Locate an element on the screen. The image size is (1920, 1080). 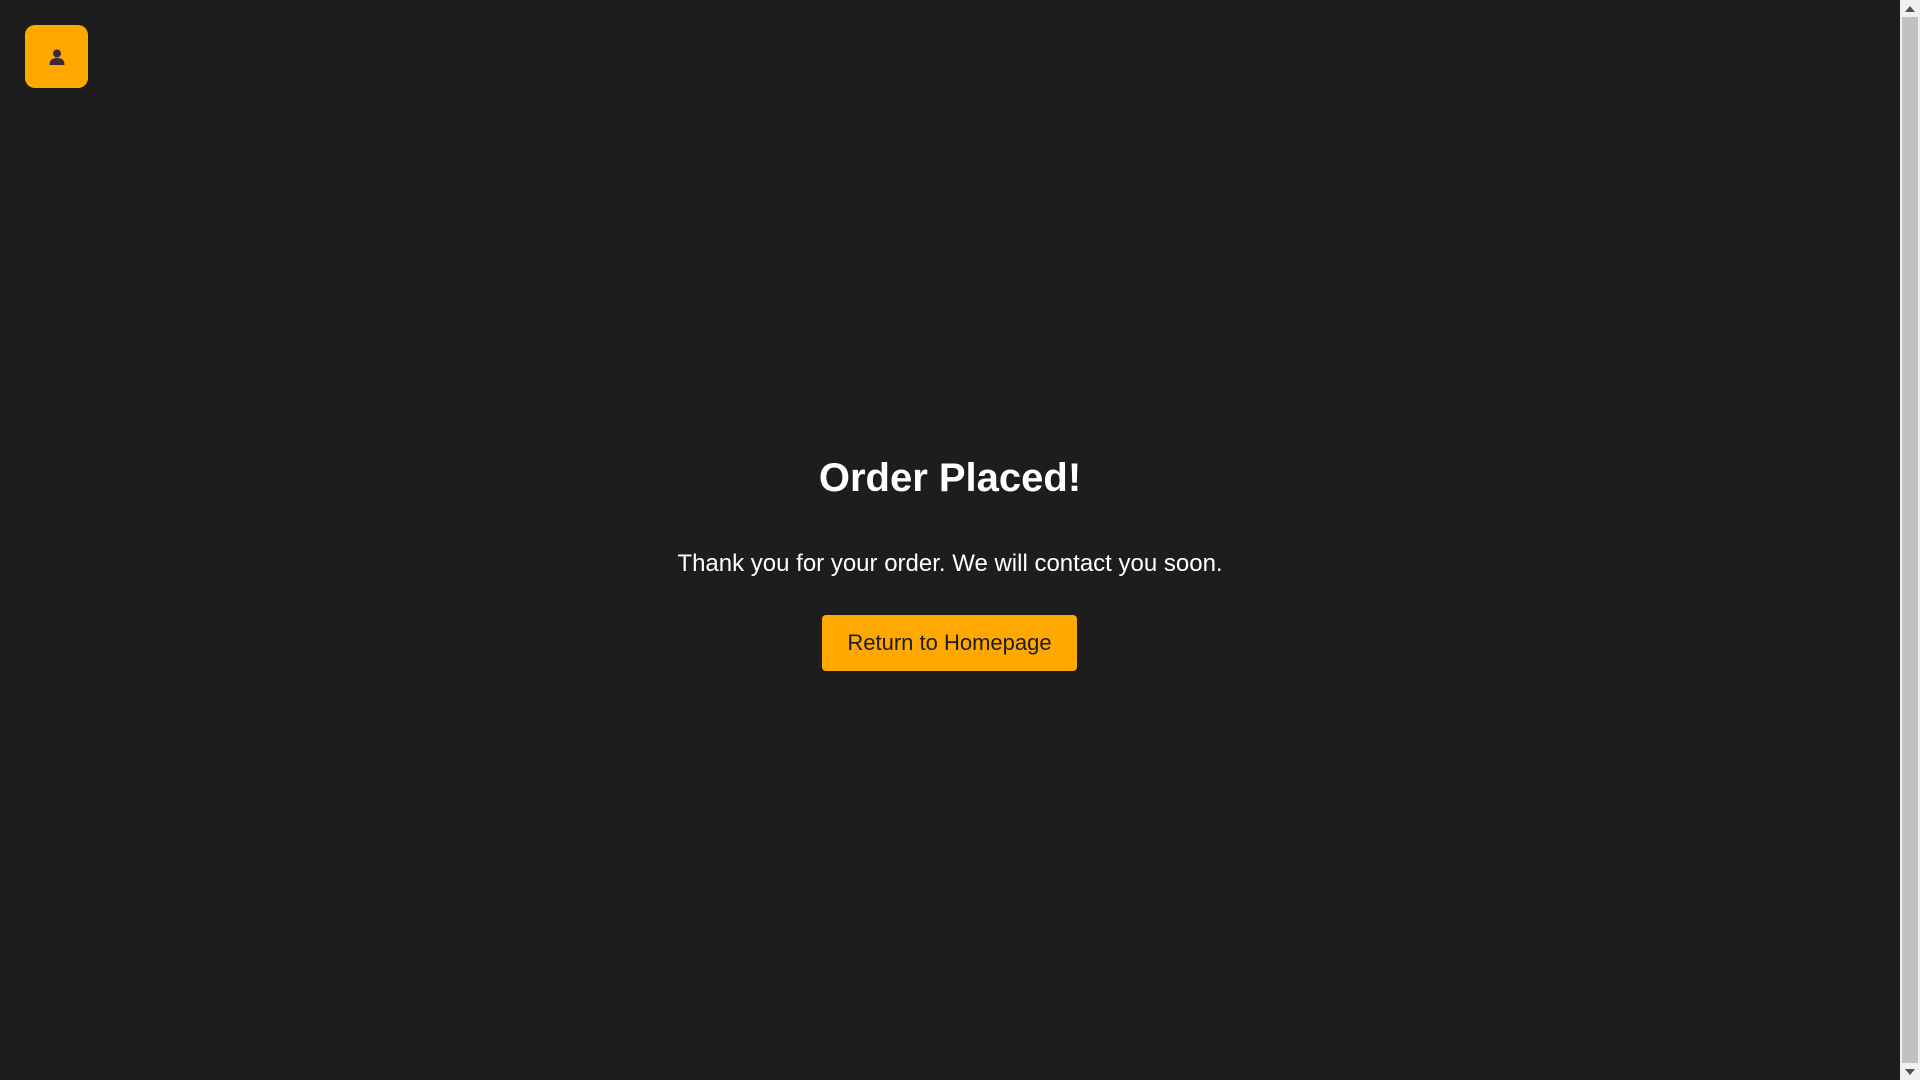
page-title: Order Placed! is located at coordinates (950, 478).